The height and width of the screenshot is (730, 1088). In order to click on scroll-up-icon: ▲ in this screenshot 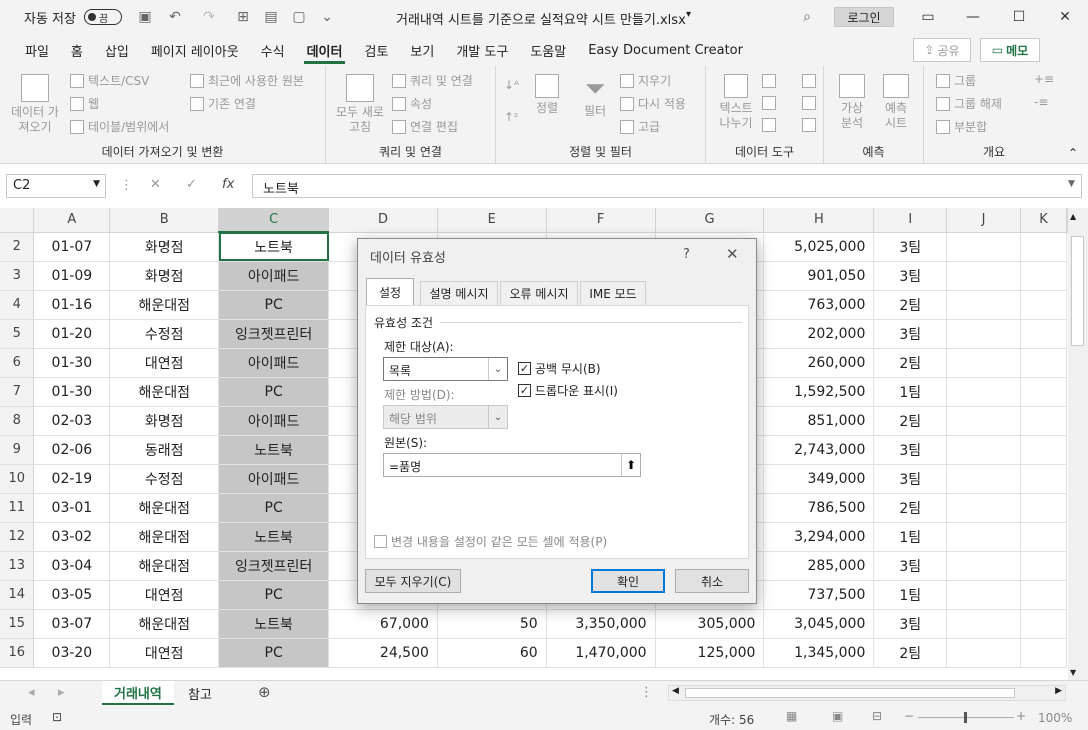, I will do `click(1073, 216)`.